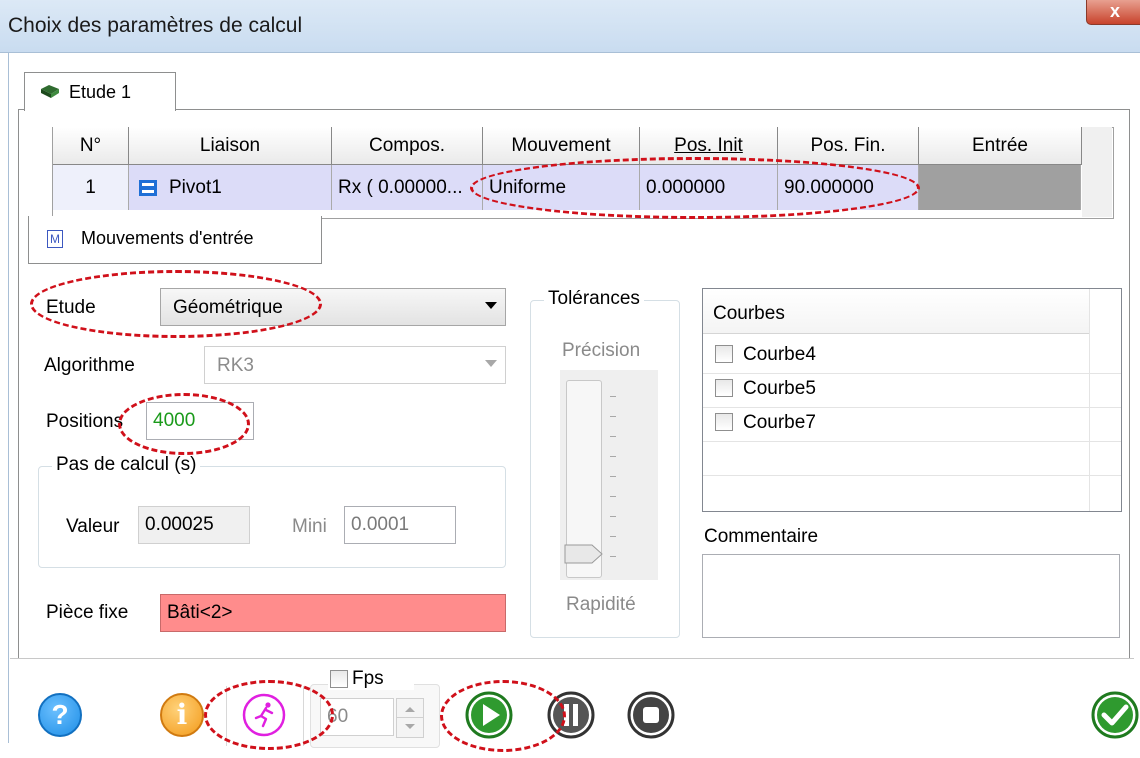  Describe the element at coordinates (896, 357) in the screenshot. I see `courbe-item-1: Courbe4` at that location.